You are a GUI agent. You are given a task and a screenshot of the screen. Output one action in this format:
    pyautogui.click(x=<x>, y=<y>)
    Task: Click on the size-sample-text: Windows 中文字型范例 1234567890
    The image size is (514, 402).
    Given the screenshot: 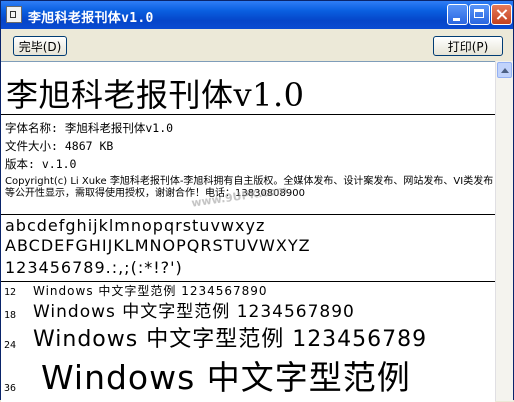 What is the action you would take?
    pyautogui.click(x=194, y=312)
    